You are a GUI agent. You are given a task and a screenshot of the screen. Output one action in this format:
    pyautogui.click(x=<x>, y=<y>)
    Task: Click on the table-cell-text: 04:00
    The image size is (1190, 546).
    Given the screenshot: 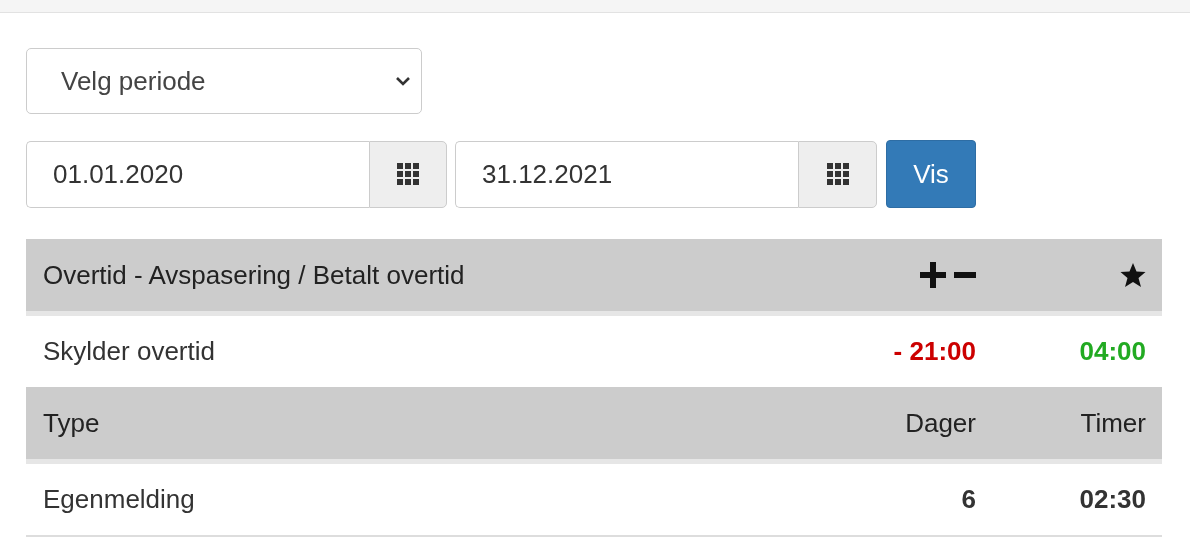 What is the action you would take?
    pyautogui.click(x=1112, y=351)
    